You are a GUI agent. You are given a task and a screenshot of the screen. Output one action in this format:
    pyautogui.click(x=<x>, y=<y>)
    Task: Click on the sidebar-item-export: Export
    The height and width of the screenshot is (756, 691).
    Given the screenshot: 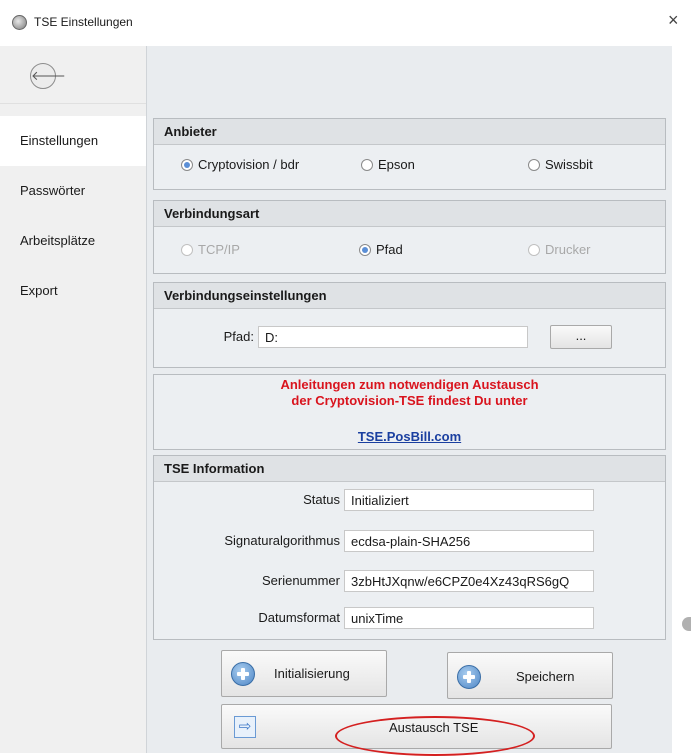 What is the action you would take?
    pyautogui.click(x=73, y=291)
    